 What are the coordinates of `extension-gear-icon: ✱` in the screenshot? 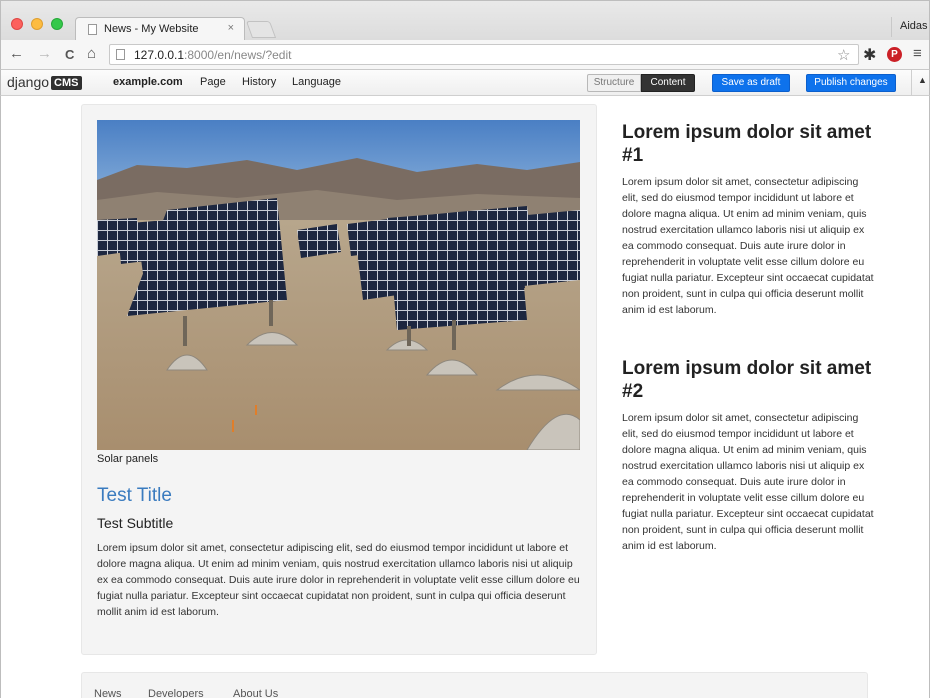 It's located at (869, 55).